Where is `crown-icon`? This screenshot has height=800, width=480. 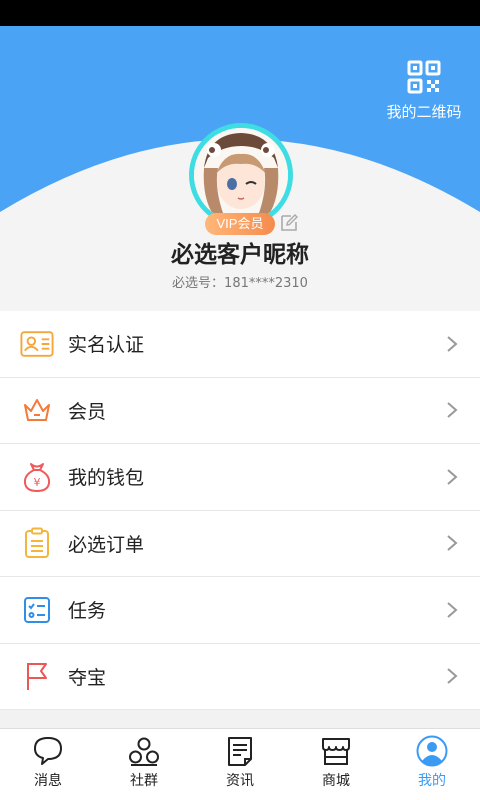
crown-icon is located at coordinates (37, 410).